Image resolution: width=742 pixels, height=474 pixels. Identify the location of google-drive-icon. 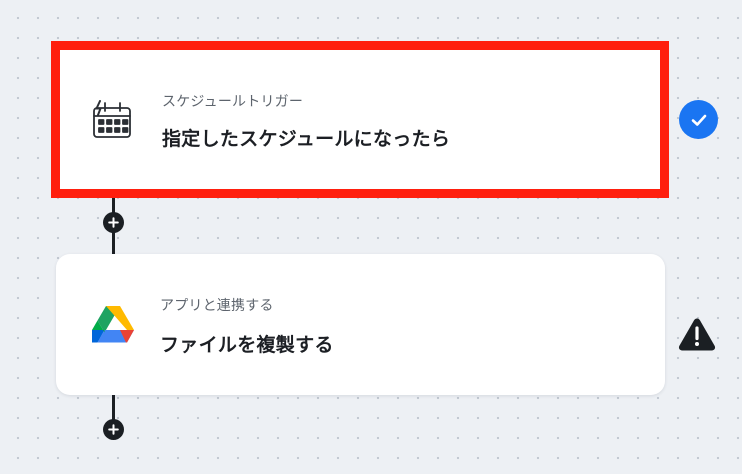
(113, 324).